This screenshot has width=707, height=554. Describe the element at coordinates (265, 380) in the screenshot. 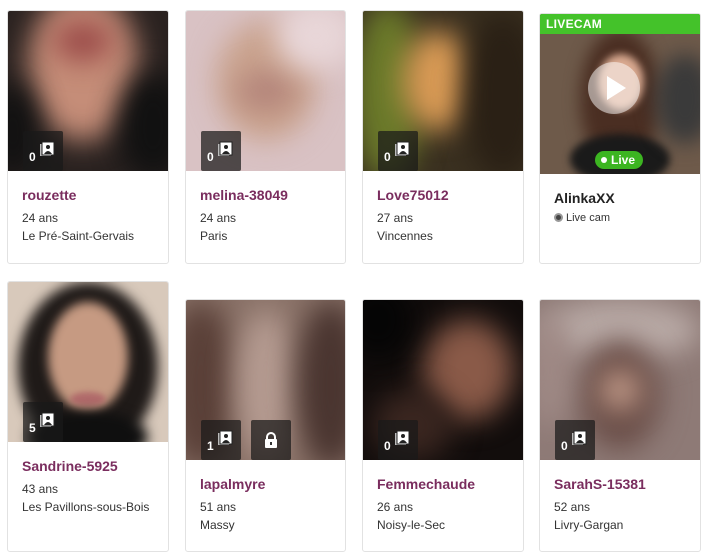

I see `profile-photo: 1` at that location.